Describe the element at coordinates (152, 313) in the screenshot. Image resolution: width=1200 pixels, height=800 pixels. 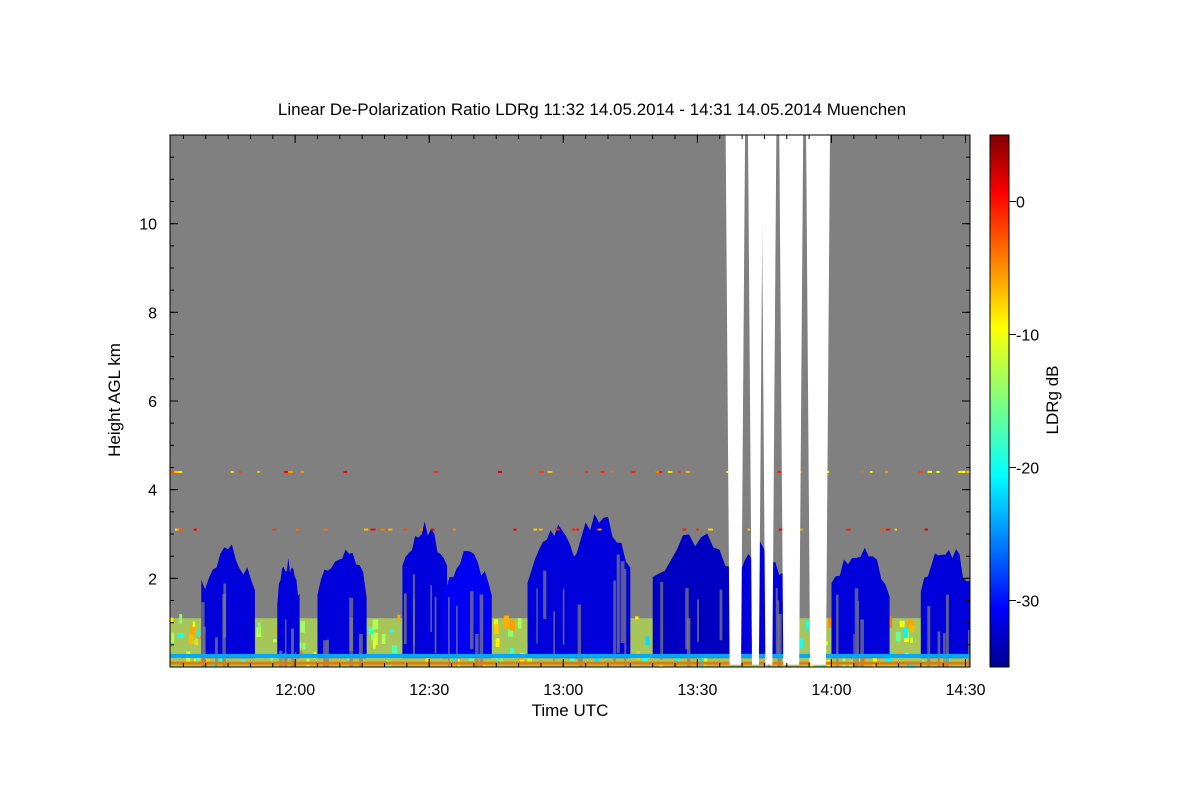
I see `y-tick-label: 8` at that location.